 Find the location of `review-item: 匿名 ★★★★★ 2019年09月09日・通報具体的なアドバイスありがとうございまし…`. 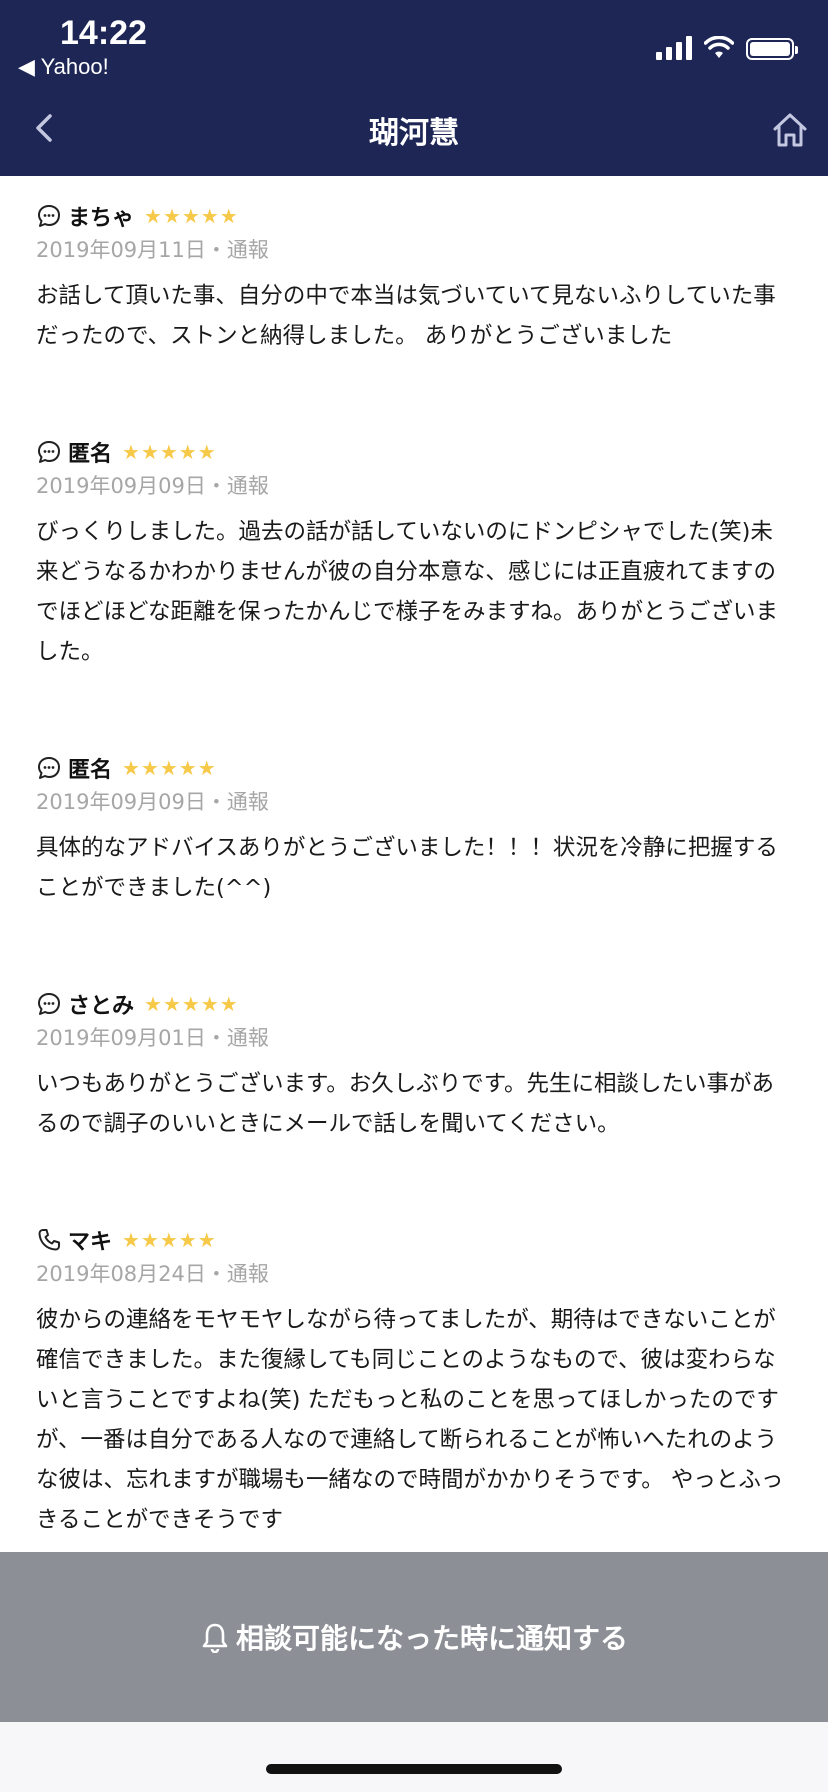

review-item: 匿名 ★★★★★ 2019年09月09日・通報具体的なアドバイスありがとうございまし… is located at coordinates (414, 818).